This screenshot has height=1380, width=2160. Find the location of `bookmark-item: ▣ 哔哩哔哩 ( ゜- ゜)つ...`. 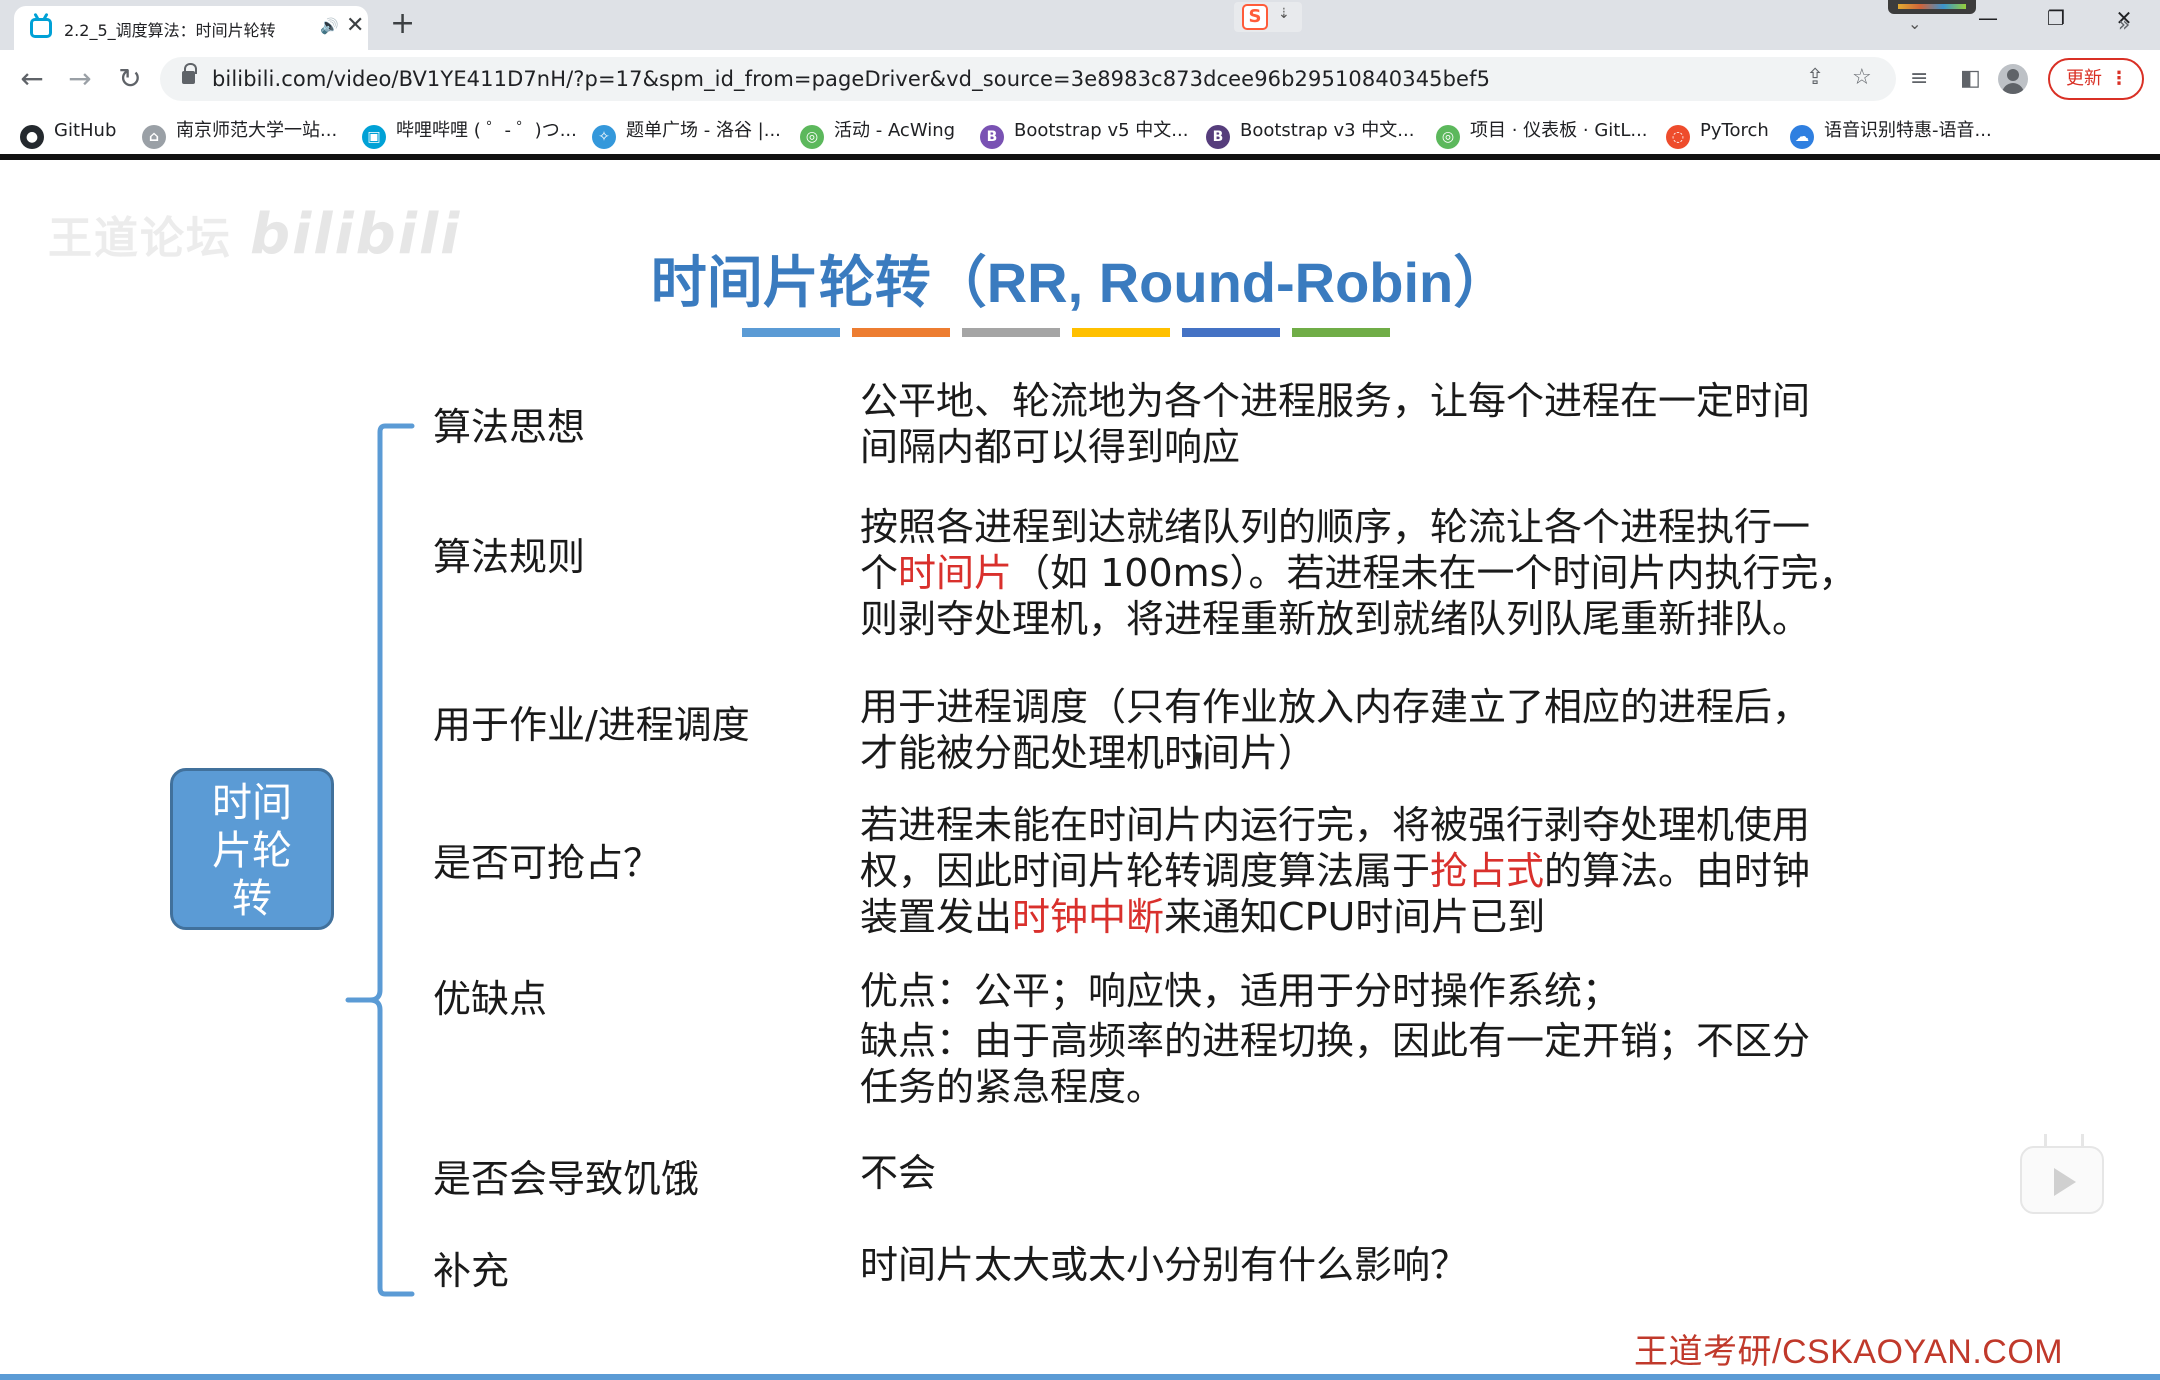

bookmark-item: ▣ 哔哩哔哩 ( ゜- ゜)つ... is located at coordinates (469, 132).